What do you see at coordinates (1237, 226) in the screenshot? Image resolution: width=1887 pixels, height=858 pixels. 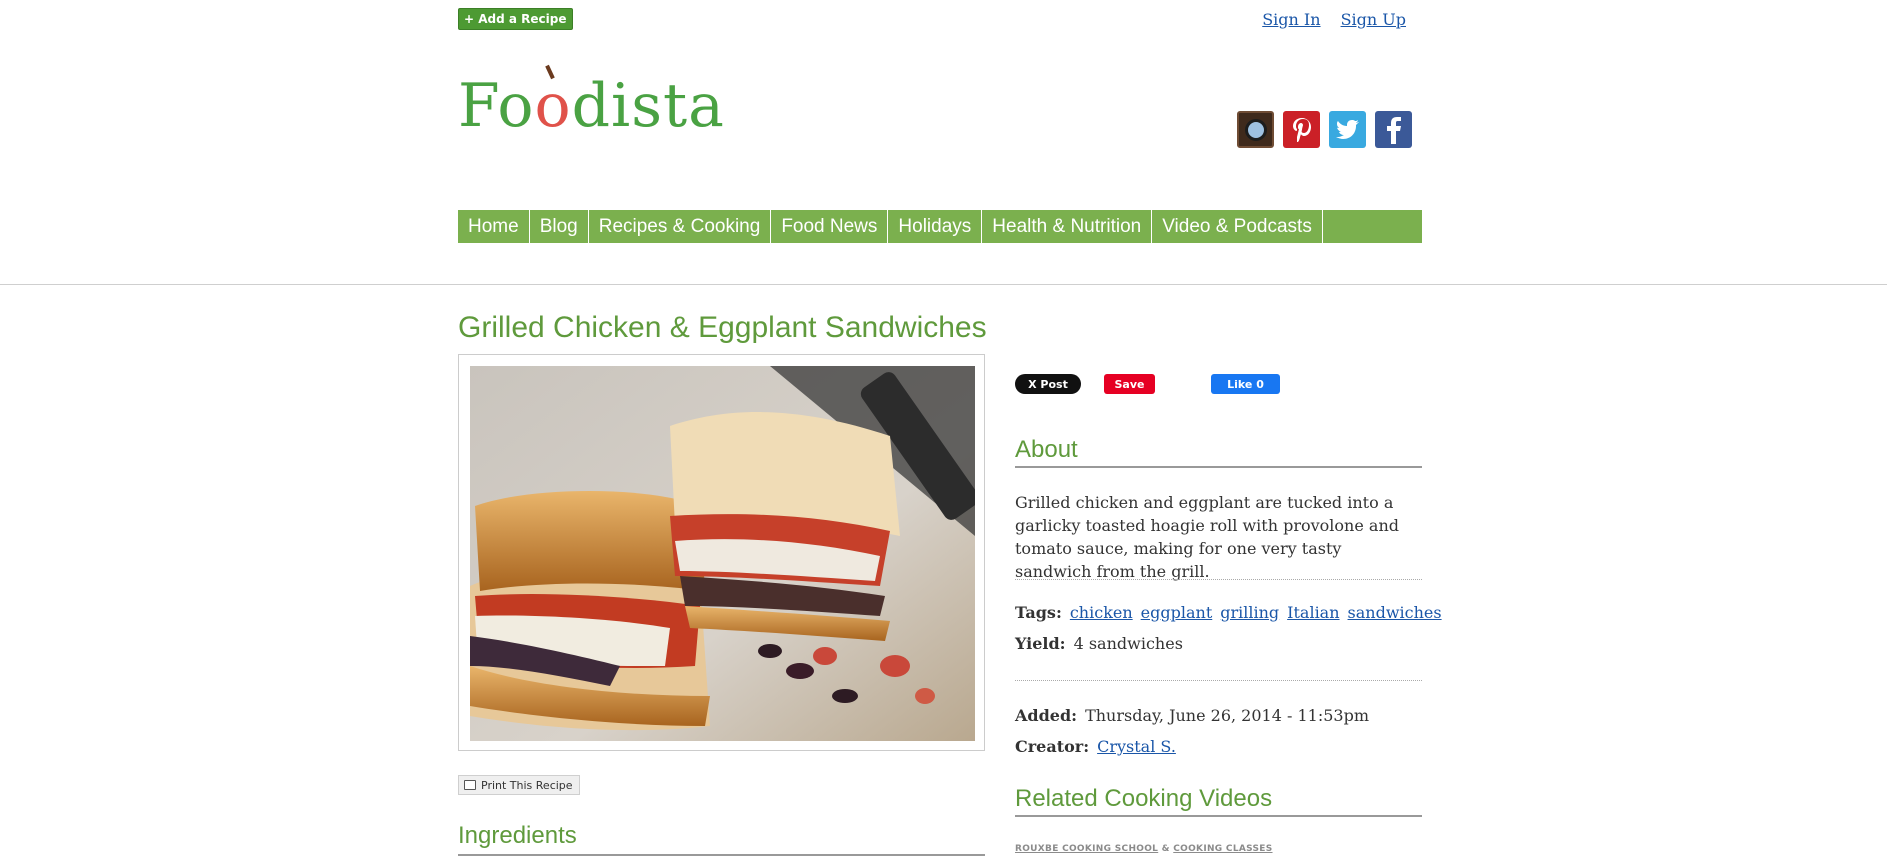 I see `nav-video-podcasts: Video & Podcasts` at bounding box center [1237, 226].